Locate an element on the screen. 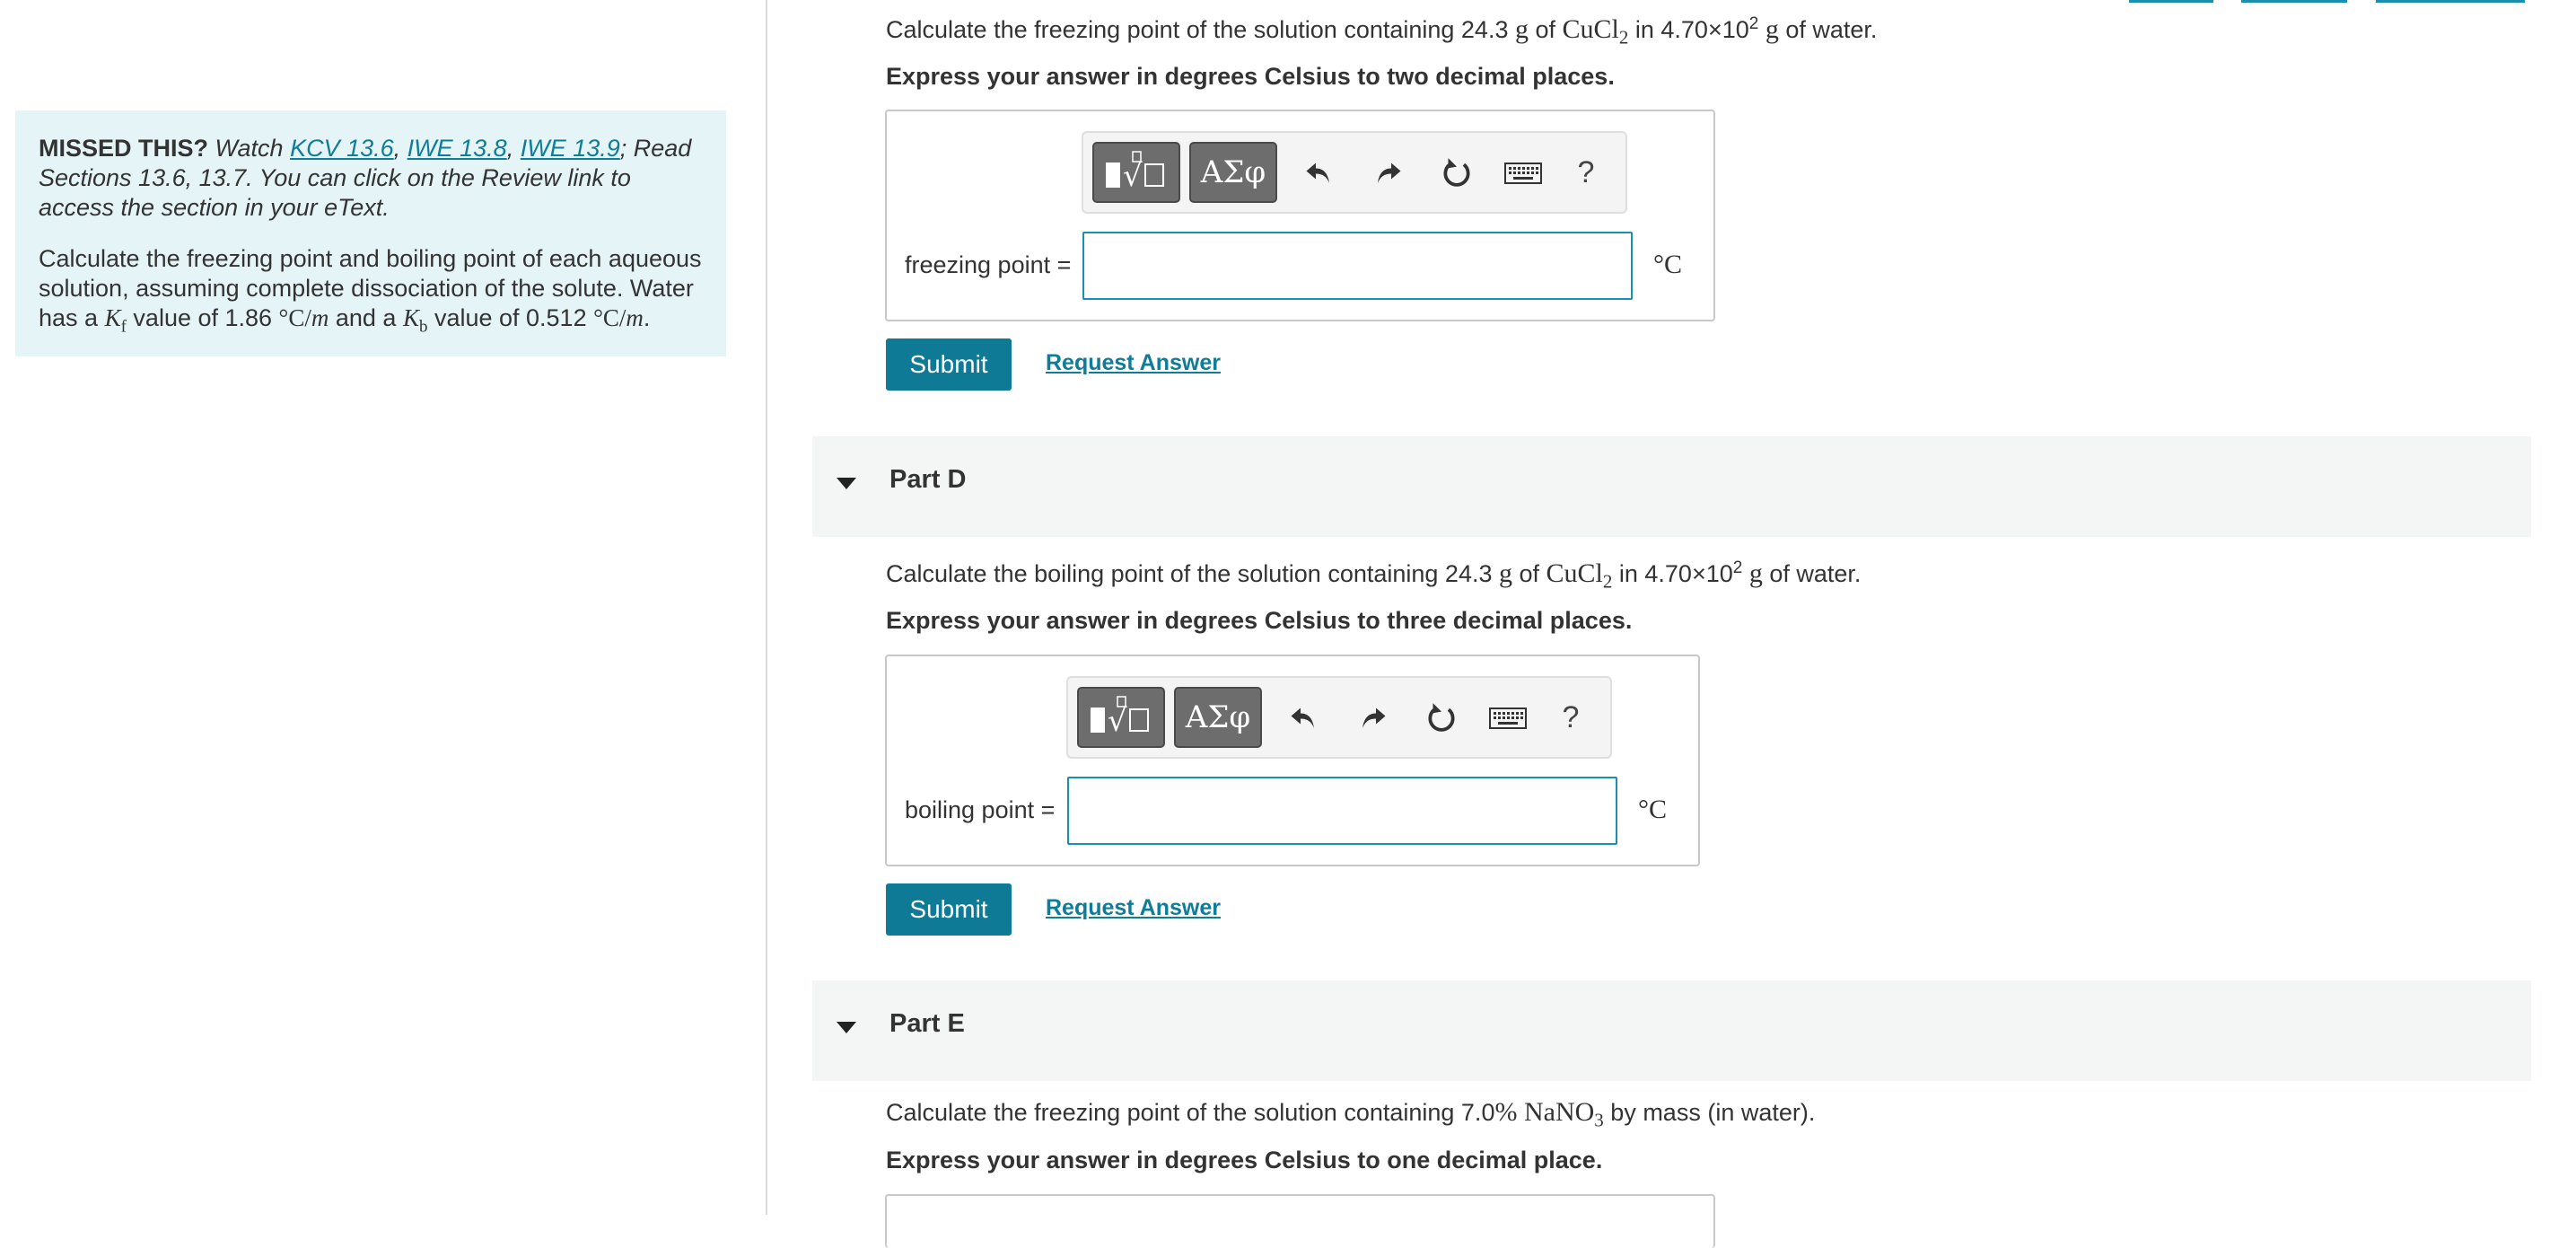 Image resolution: width=2576 pixels, height=1248 pixels. kf-symbol: K is located at coordinates (112, 317).